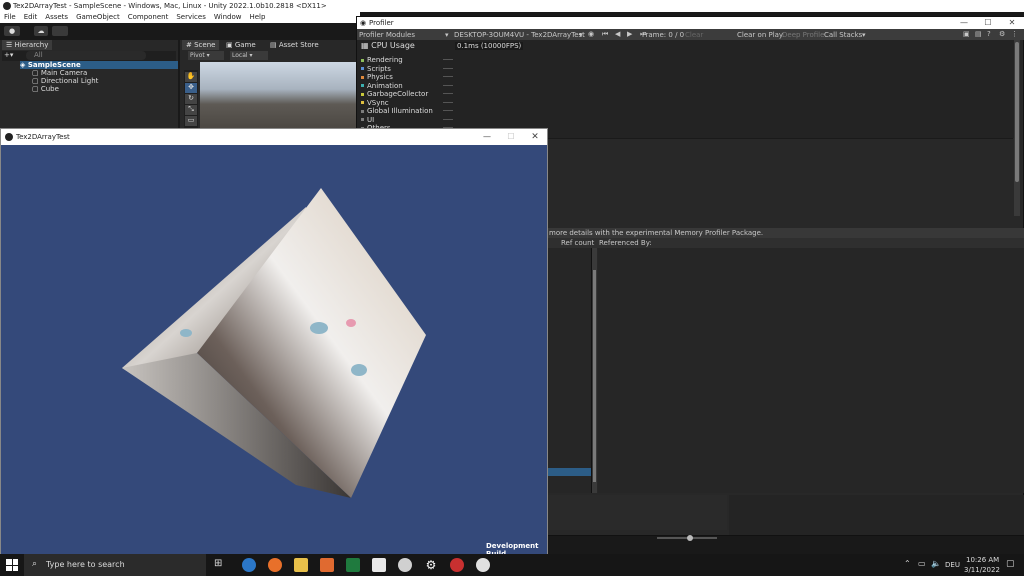  What do you see at coordinates (387, 35) in the screenshot?
I see `profiler-modules-dropdown: Profiler Modules` at bounding box center [387, 35].